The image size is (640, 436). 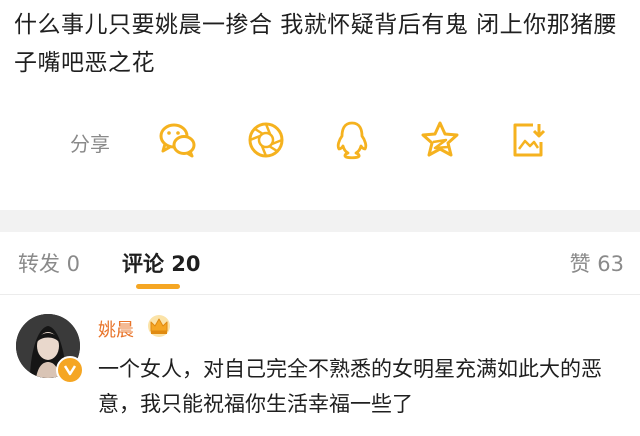 I want to click on section-divider, so click(x=320, y=221).